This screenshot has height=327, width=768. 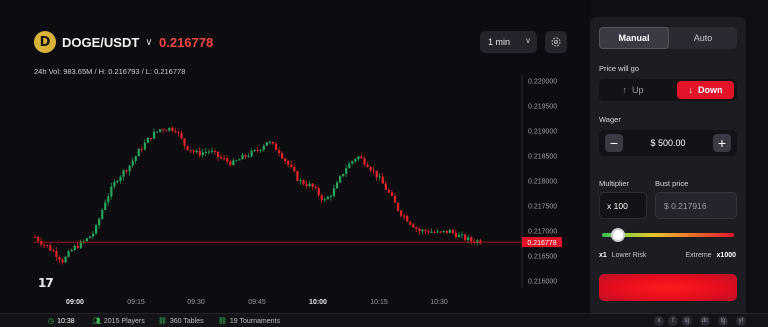 I want to click on players-text: 2015 Players, so click(x=124, y=321).